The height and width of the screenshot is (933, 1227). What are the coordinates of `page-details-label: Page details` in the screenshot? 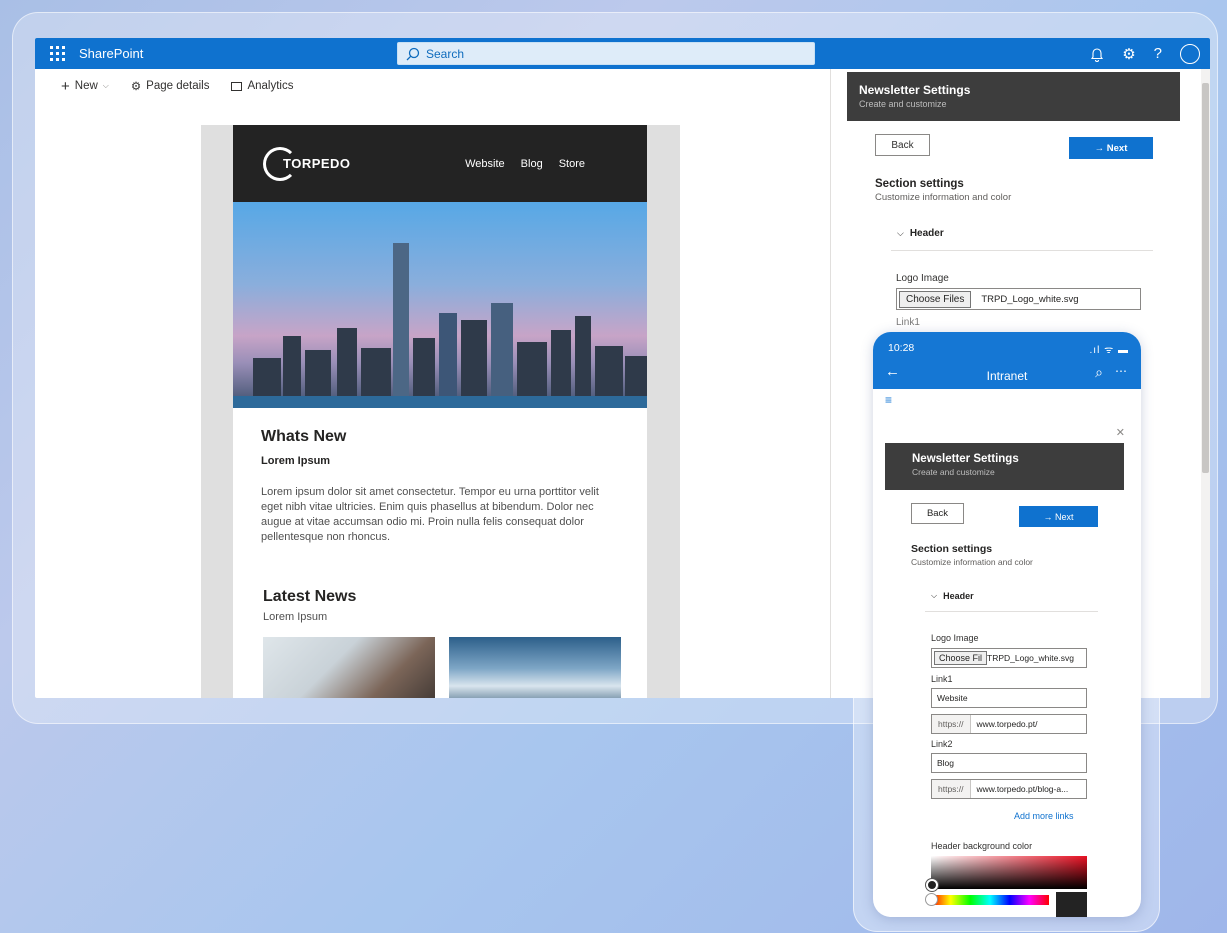 It's located at (178, 86).